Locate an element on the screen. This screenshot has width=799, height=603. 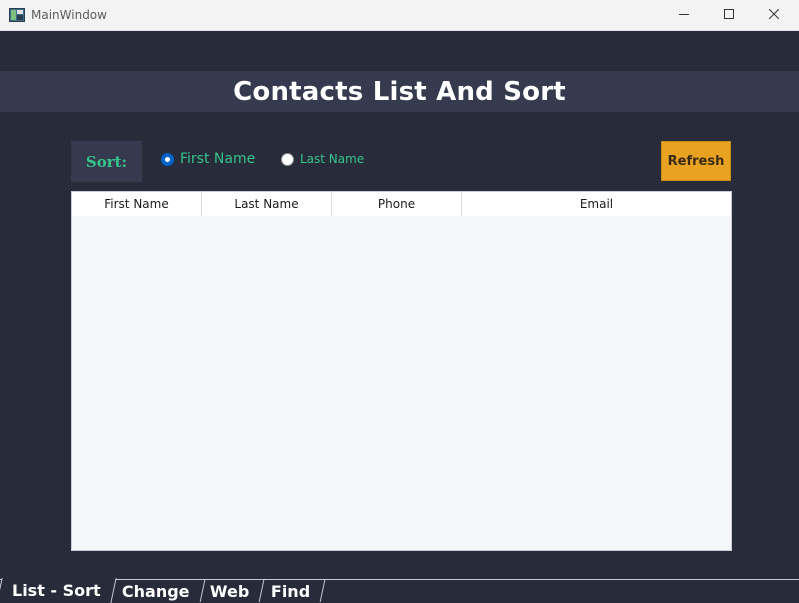
tab-web: Web is located at coordinates (232, 591).